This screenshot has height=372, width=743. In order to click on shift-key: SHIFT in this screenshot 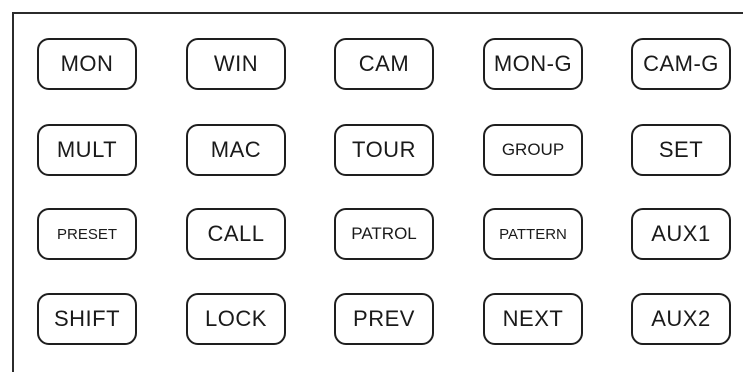, I will do `click(87, 319)`.